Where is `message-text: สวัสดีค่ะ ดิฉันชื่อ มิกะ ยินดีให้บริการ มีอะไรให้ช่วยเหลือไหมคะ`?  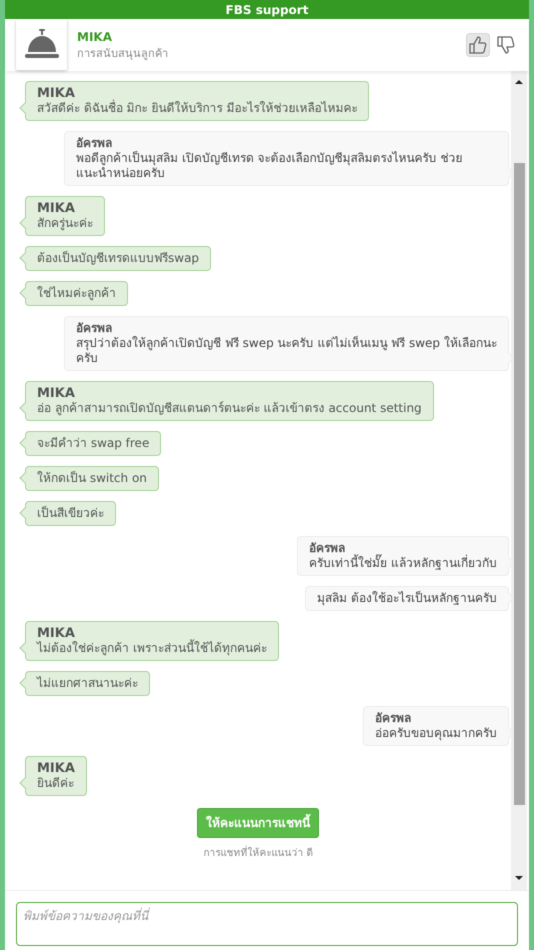
message-text: สวัสดีค่ะ ดิฉันชื่อ มิกะ ยินดีให้บริการ มีอะไรให้ช่วยเหลือไหมคะ is located at coordinates (197, 108).